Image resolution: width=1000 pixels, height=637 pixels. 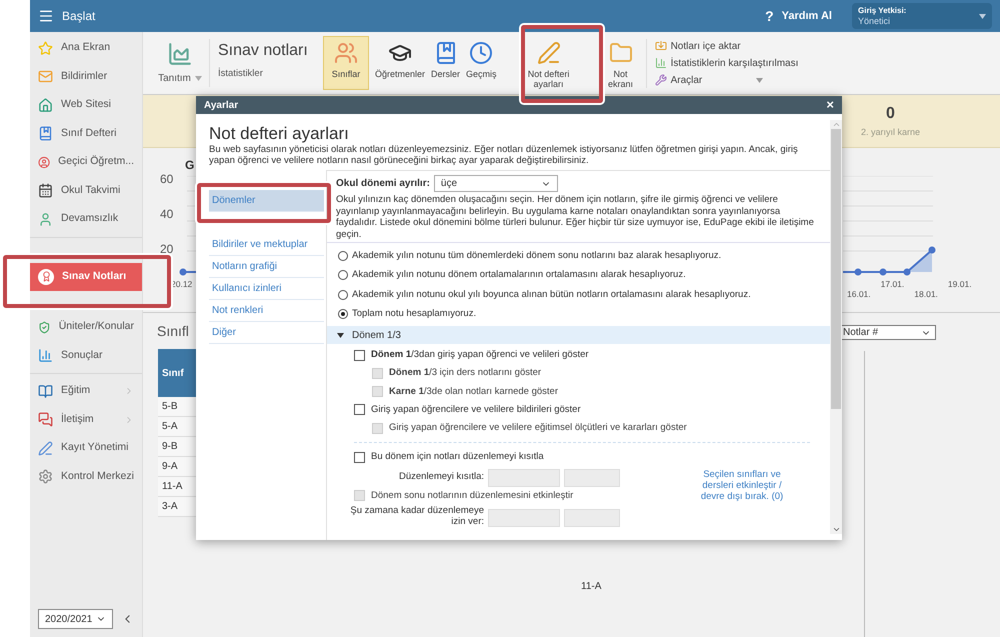 I want to click on sidebar-item: Sonuçlar, so click(x=86, y=356).